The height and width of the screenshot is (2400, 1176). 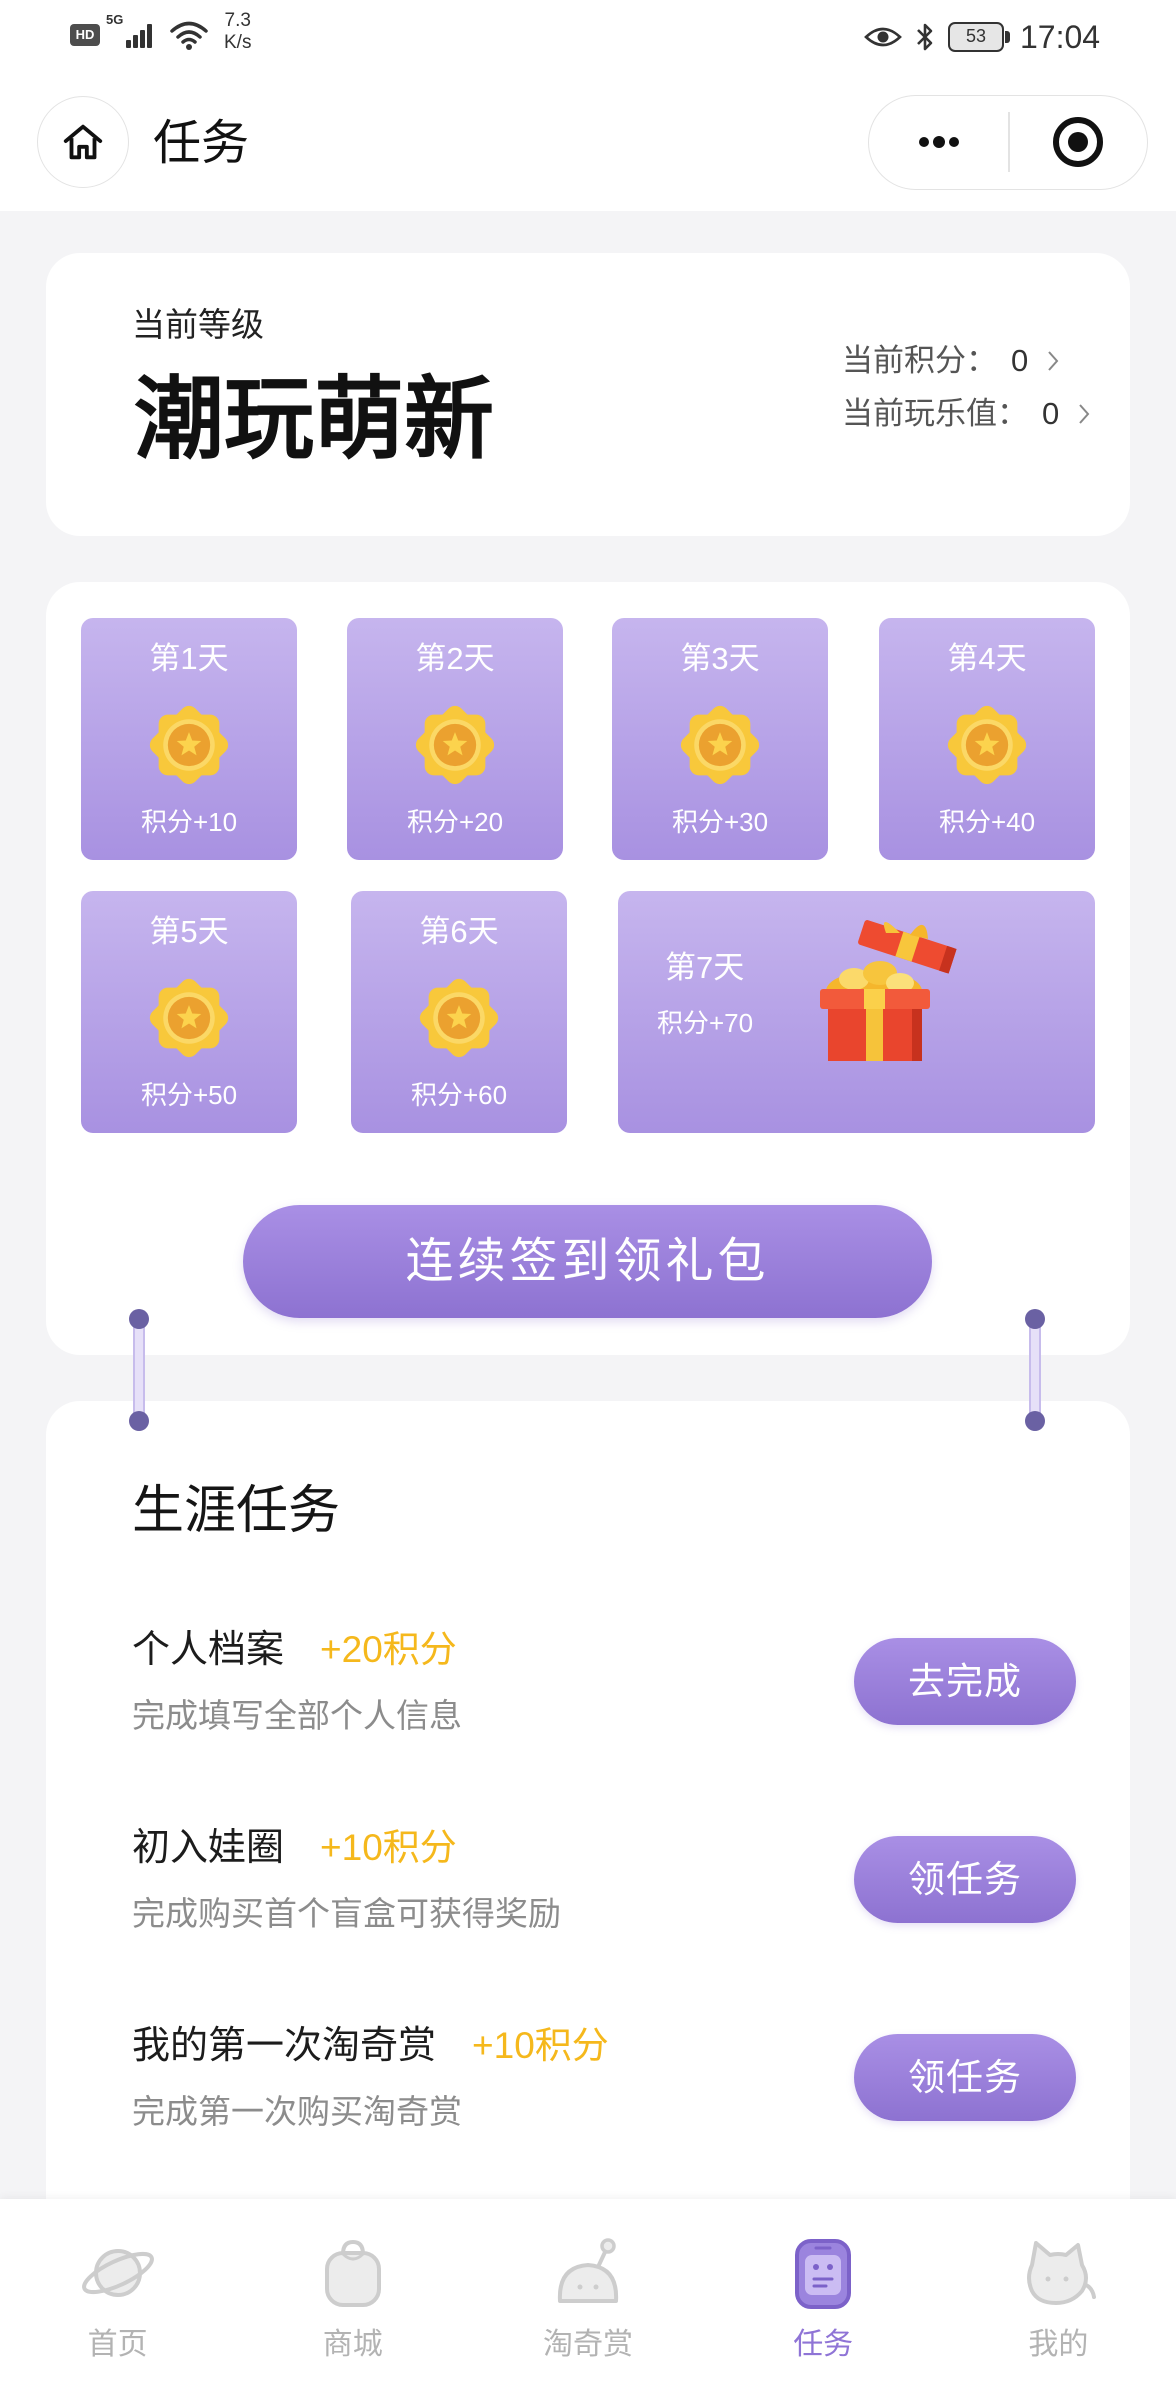 What do you see at coordinates (888, 990) in the screenshot?
I see `gift-box-icon` at bounding box center [888, 990].